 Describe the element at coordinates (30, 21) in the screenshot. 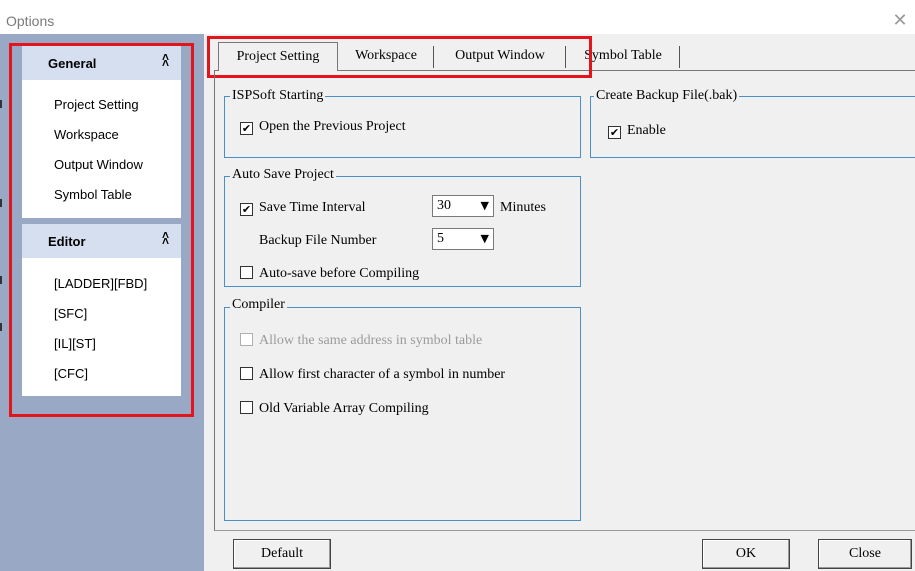

I see `window-title: Options` at that location.